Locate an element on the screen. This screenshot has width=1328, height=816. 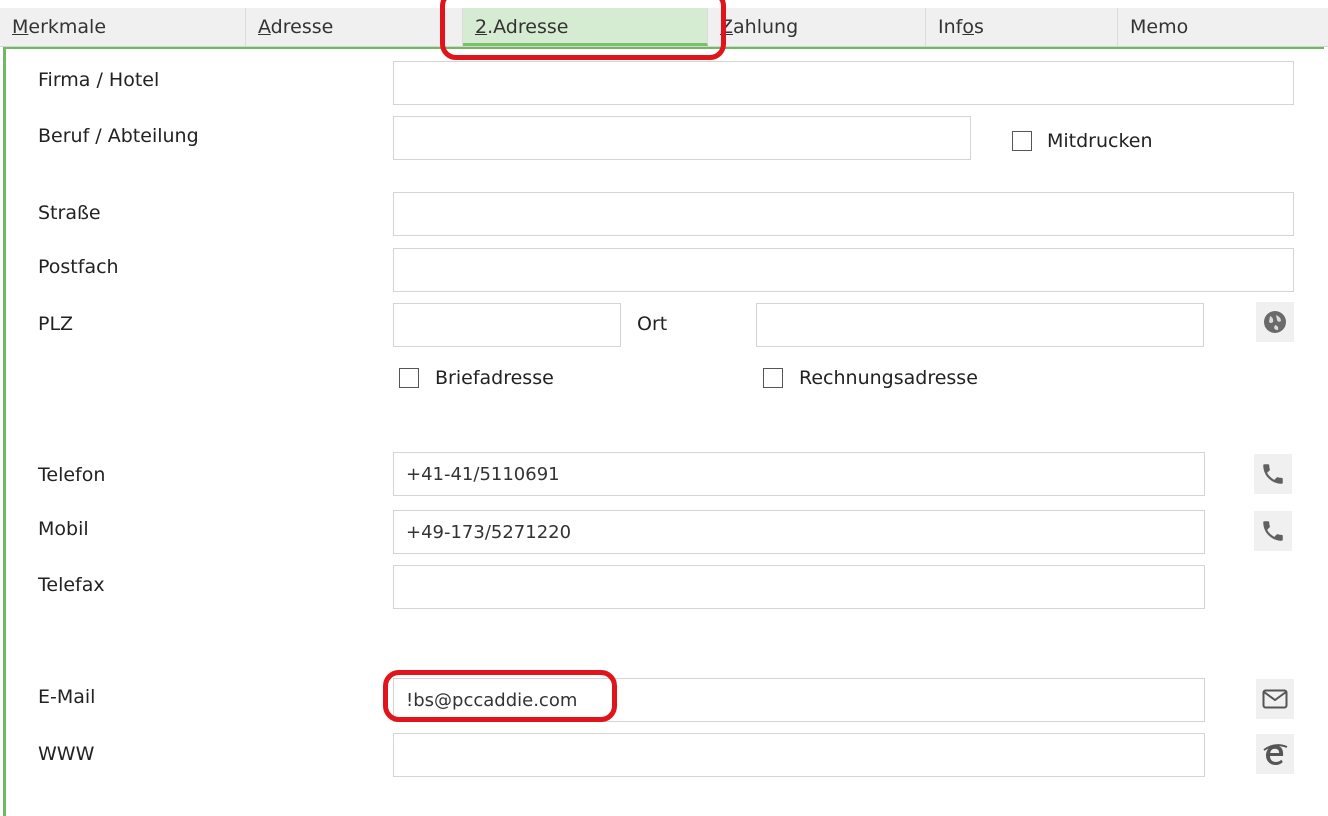
tab-infos: Infos is located at coordinates (1022, 27).